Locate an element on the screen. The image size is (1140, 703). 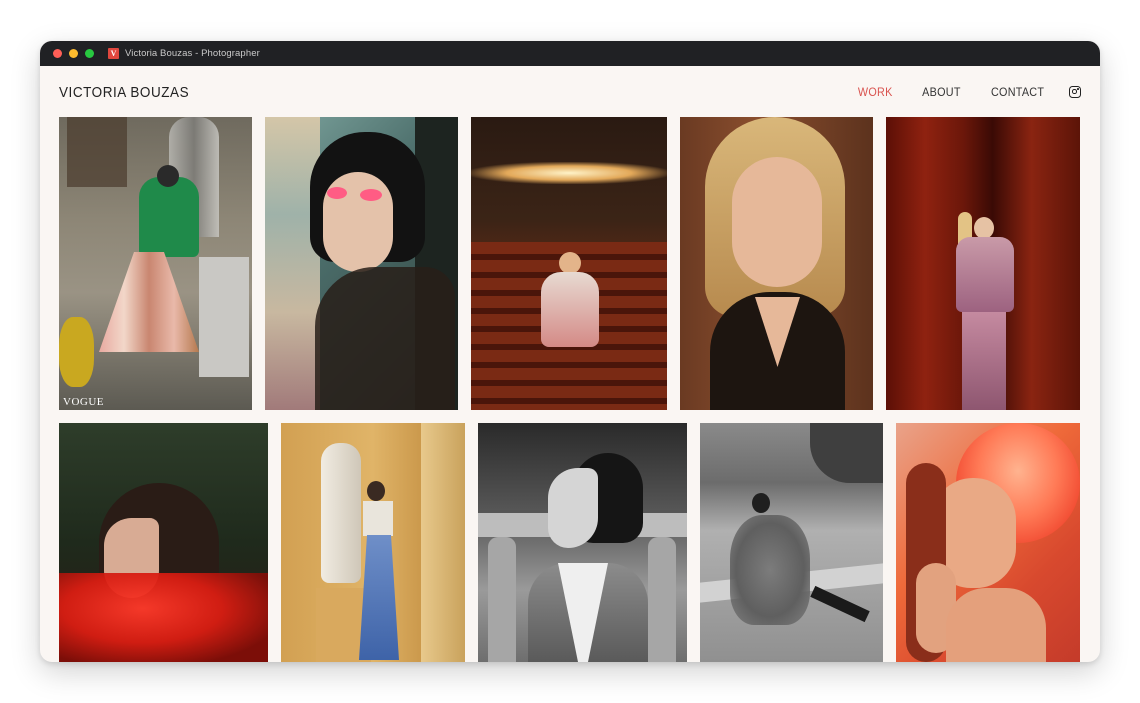
nav-about: ABOUT is located at coordinates (941, 92).